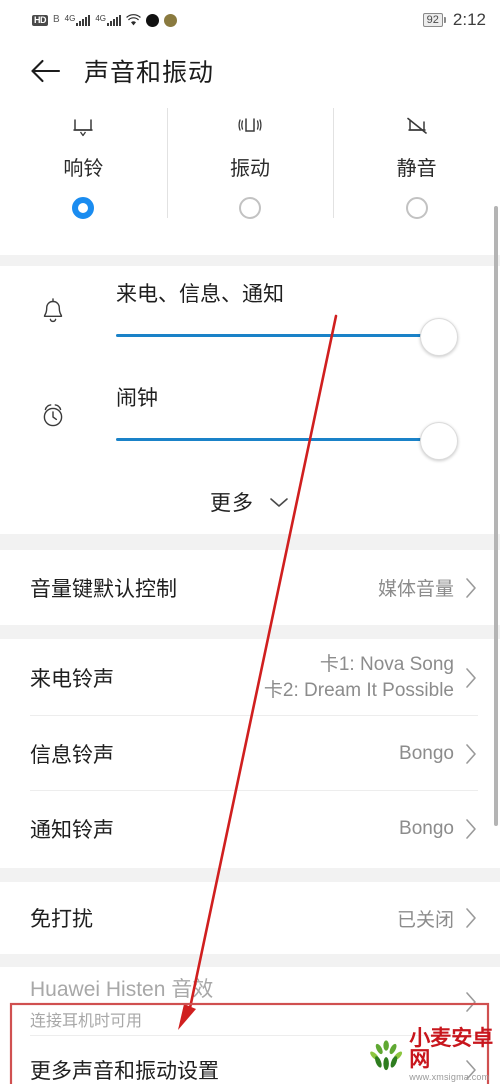 This screenshot has width=500, height=1084. Describe the element at coordinates (137, 398) in the screenshot. I see `slider-label-alarm: 闹钟` at that location.